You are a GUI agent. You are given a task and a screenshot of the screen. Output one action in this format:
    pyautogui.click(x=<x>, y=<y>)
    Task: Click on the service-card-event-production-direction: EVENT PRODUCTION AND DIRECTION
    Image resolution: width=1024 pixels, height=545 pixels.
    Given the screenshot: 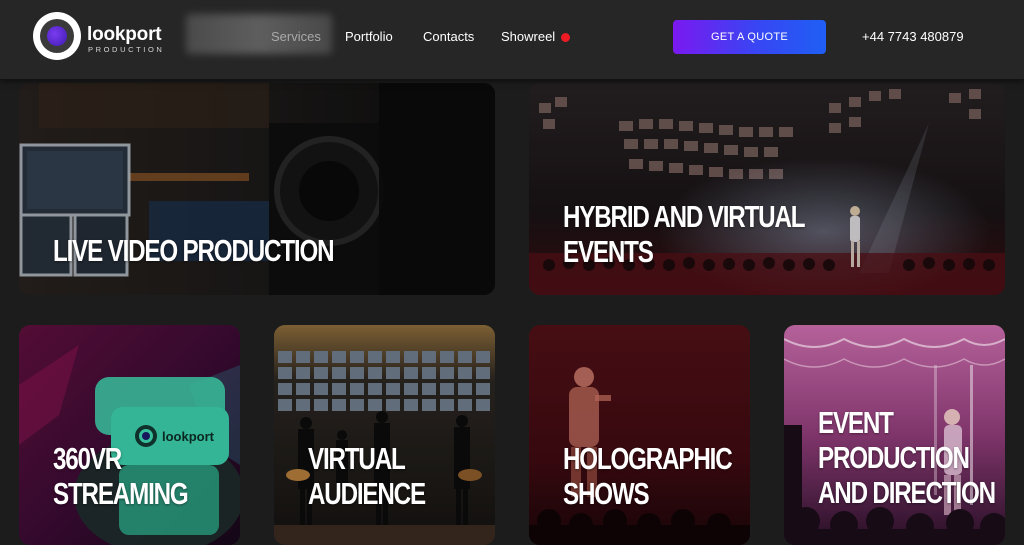 What is the action you would take?
    pyautogui.click(x=894, y=435)
    